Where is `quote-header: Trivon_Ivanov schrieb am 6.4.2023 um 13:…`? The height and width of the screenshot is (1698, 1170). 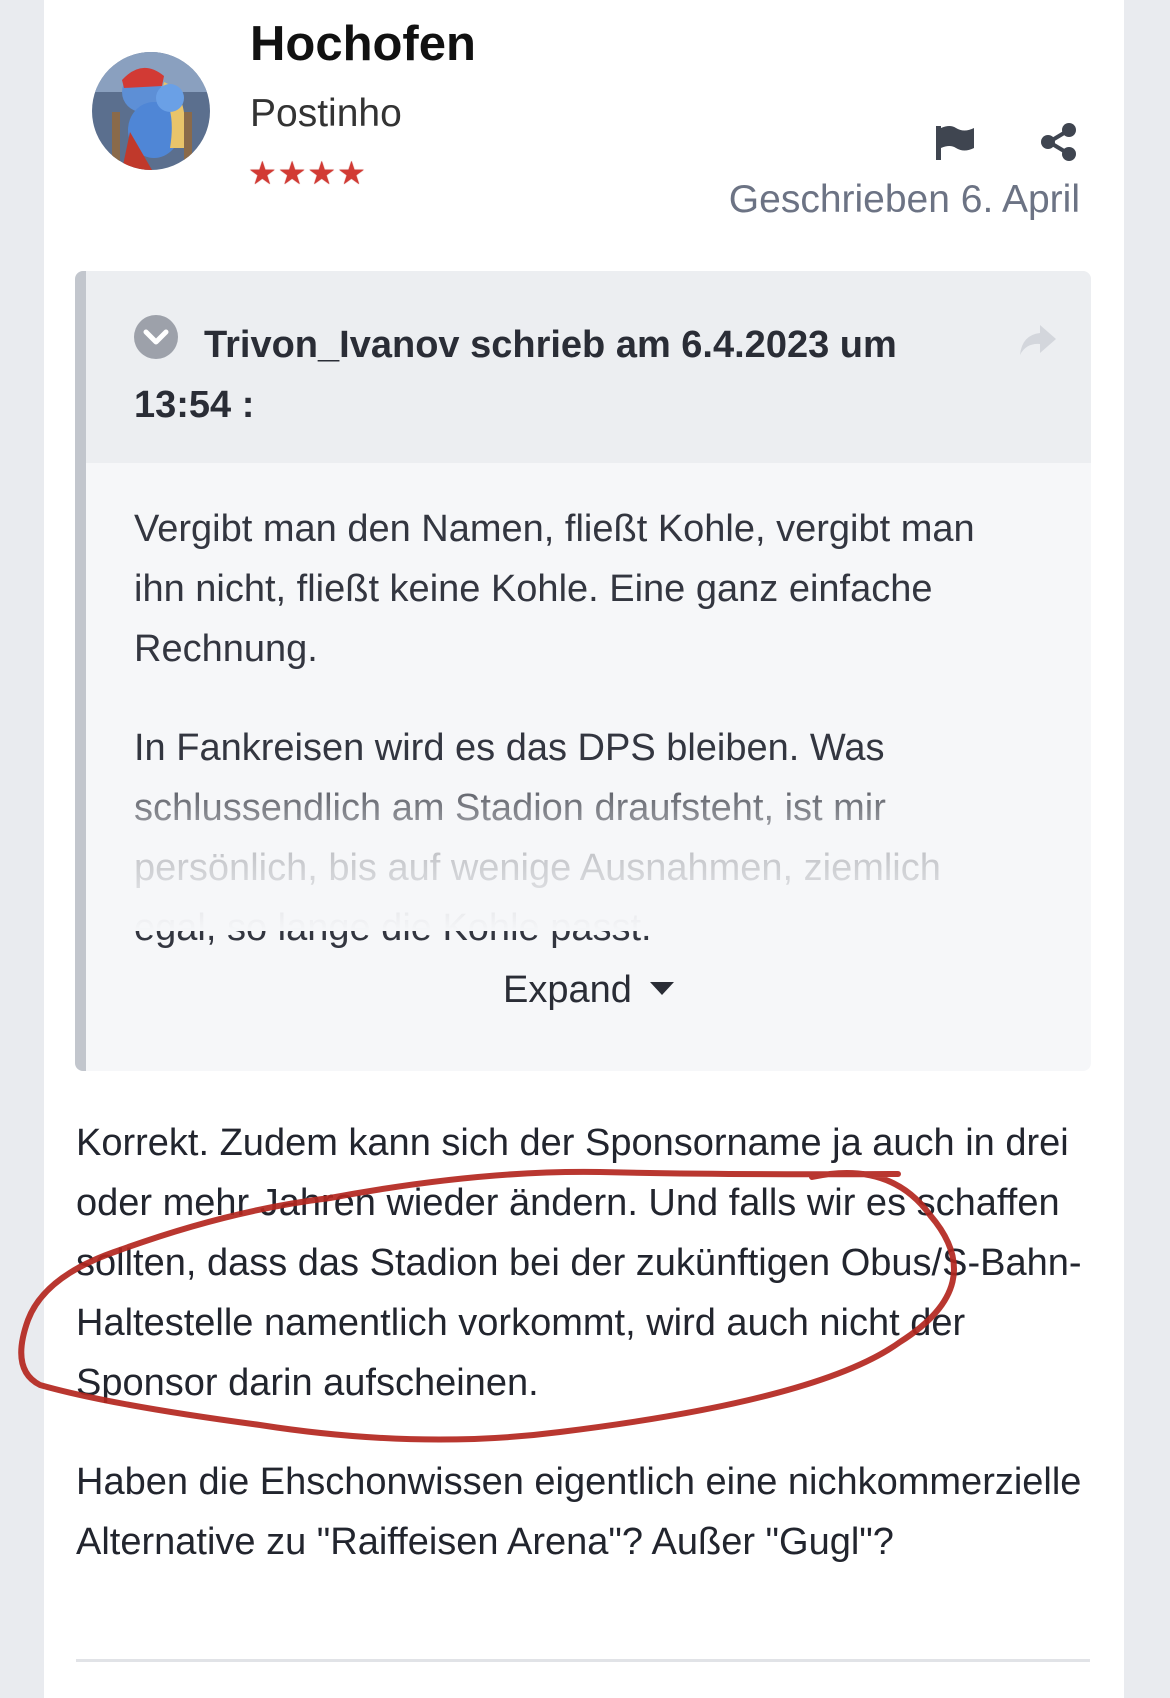 quote-header: Trivon_Ivanov schrieb am 6.4.2023 um 13:… is located at coordinates (588, 367).